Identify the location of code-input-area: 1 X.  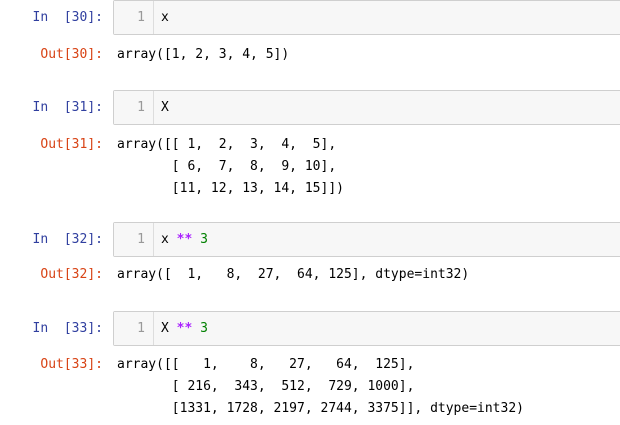
(366, 107).